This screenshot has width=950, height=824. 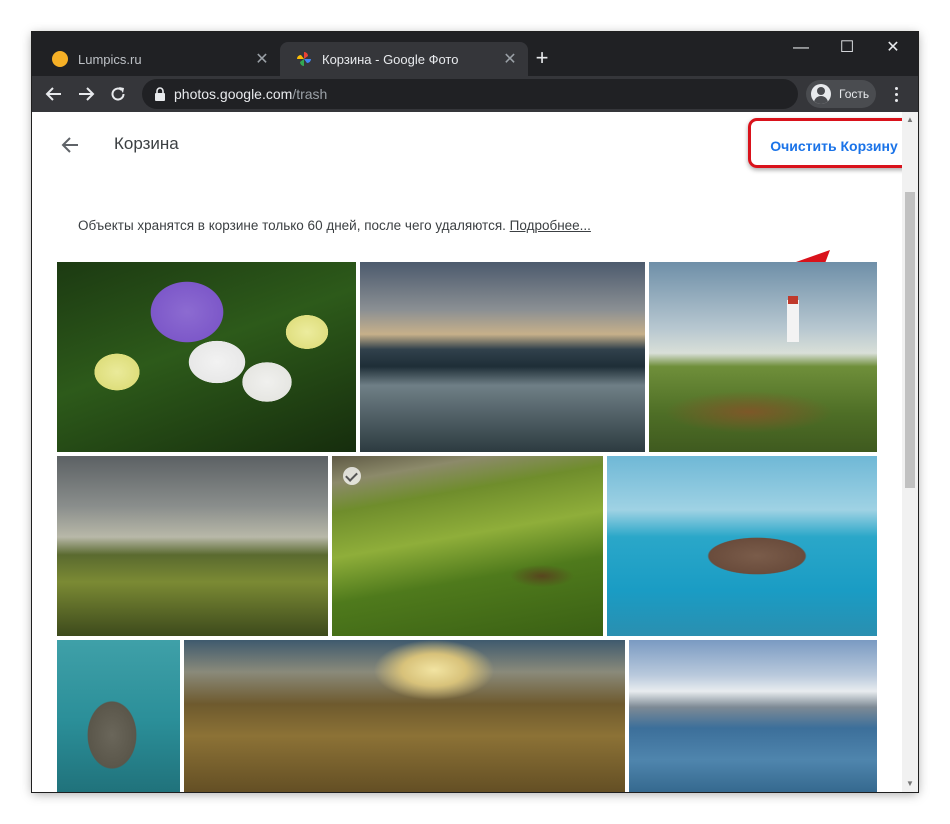 What do you see at coordinates (832, 143) in the screenshot?
I see `highlight-frame` at bounding box center [832, 143].